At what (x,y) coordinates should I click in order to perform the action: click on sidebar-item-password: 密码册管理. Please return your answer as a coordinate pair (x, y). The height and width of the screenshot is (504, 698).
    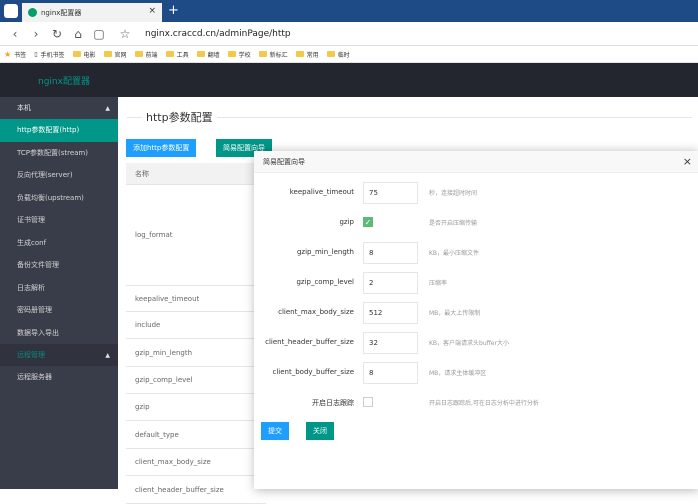
    Looking at the image, I should click on (59, 310).